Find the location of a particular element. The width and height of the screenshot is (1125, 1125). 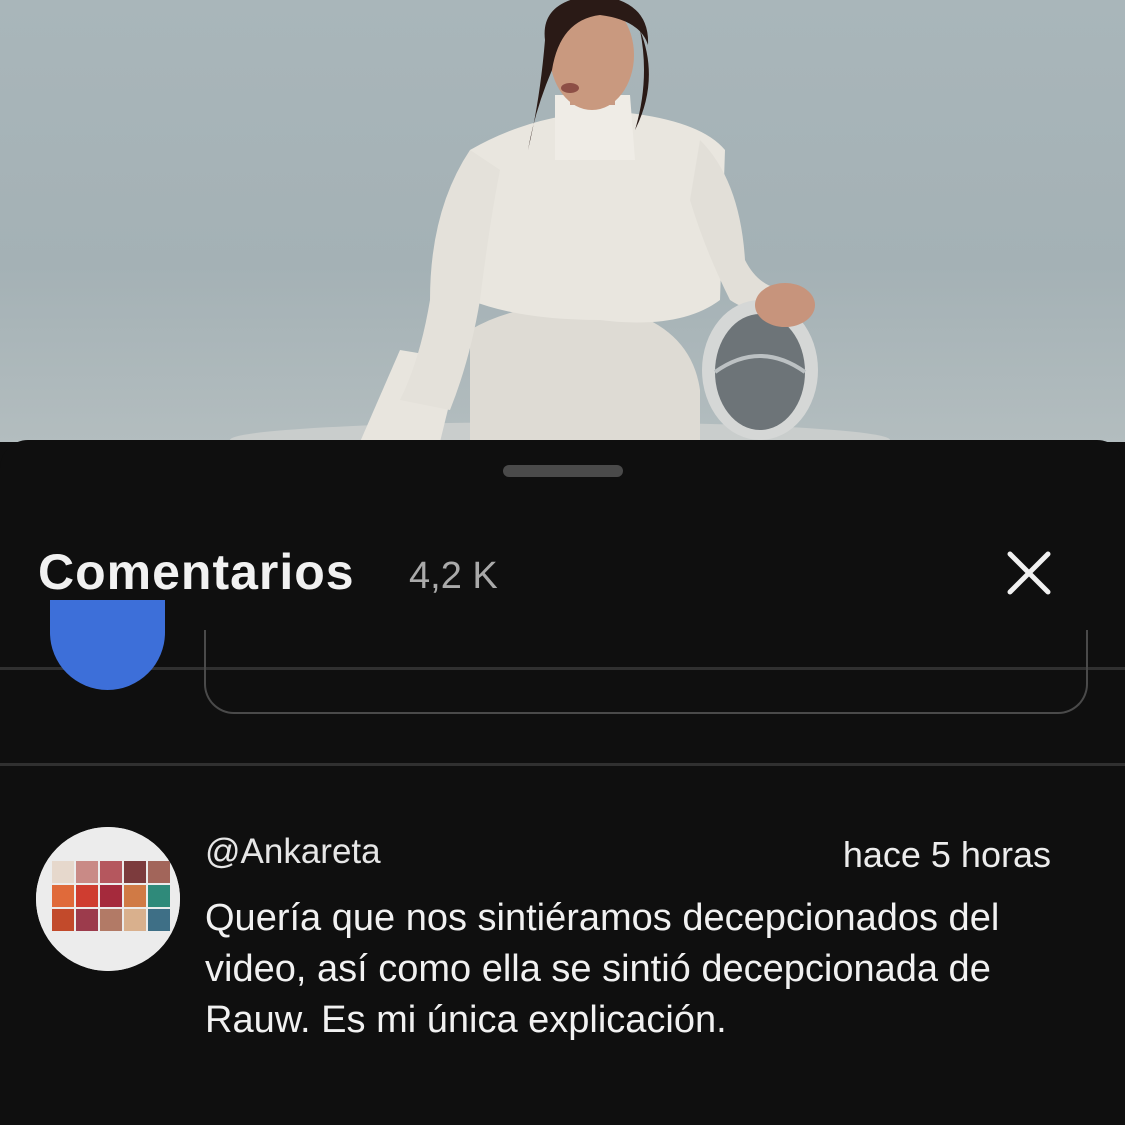

close-icon is located at coordinates (1029, 573).